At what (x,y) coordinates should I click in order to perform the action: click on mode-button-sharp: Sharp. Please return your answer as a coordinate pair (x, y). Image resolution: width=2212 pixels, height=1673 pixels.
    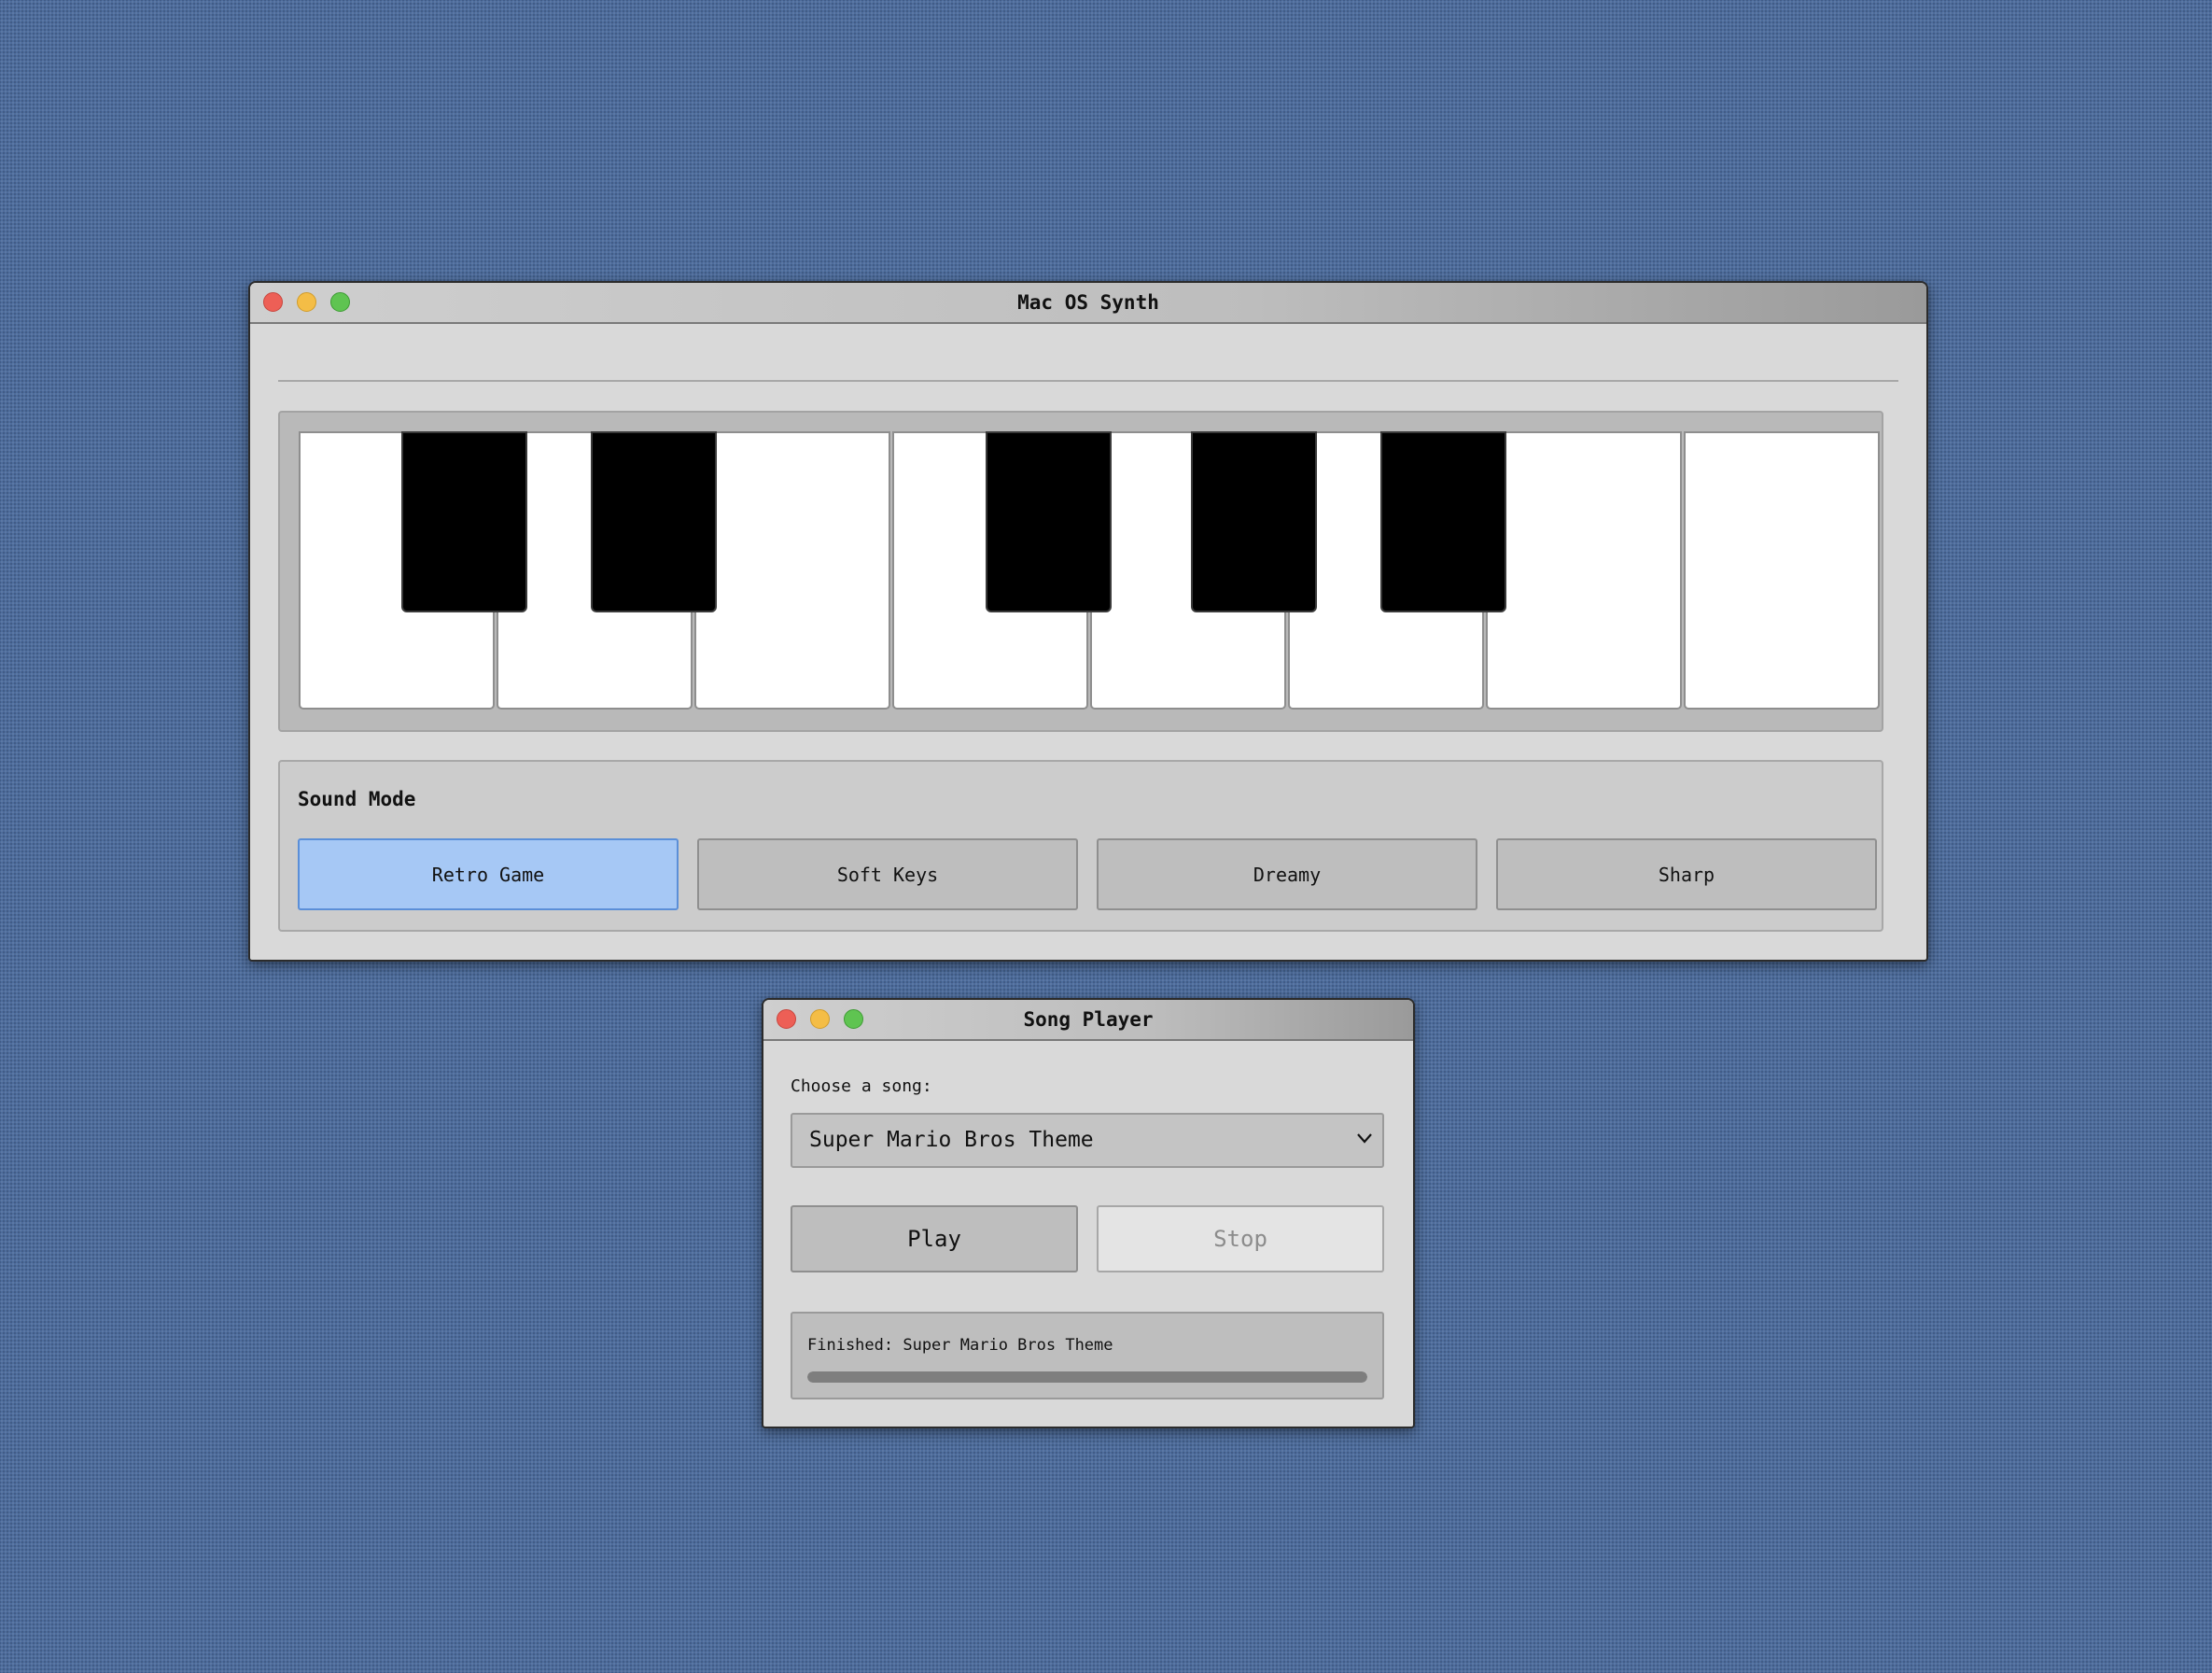
    Looking at the image, I should click on (1686, 874).